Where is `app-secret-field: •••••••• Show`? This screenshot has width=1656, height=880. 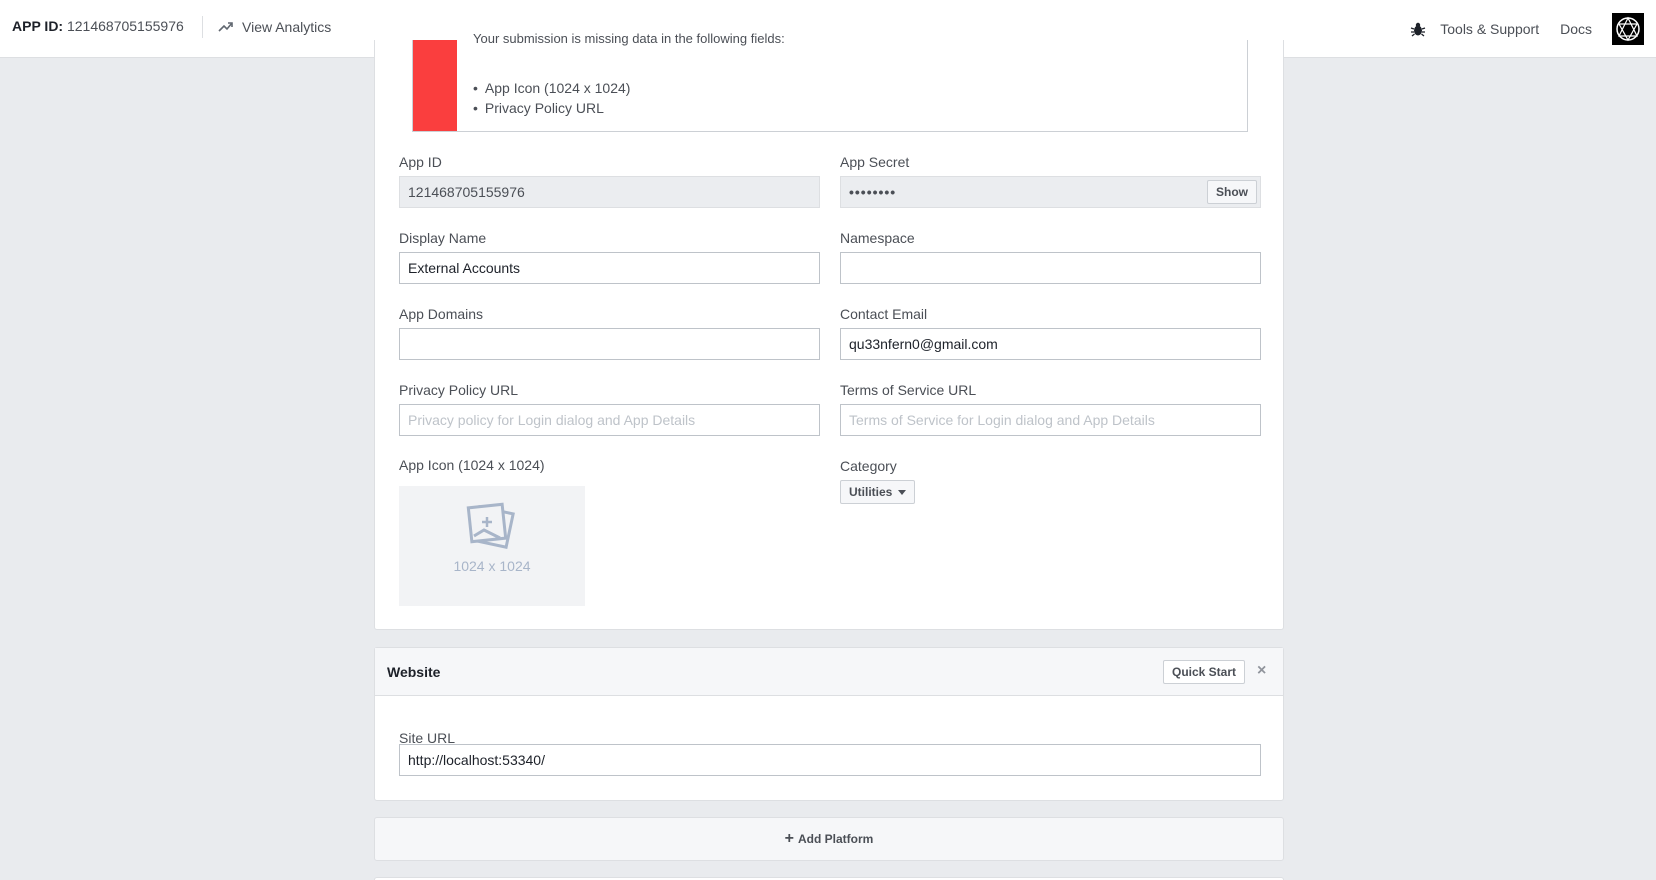
app-secret-field: •••••••• Show is located at coordinates (1050, 192).